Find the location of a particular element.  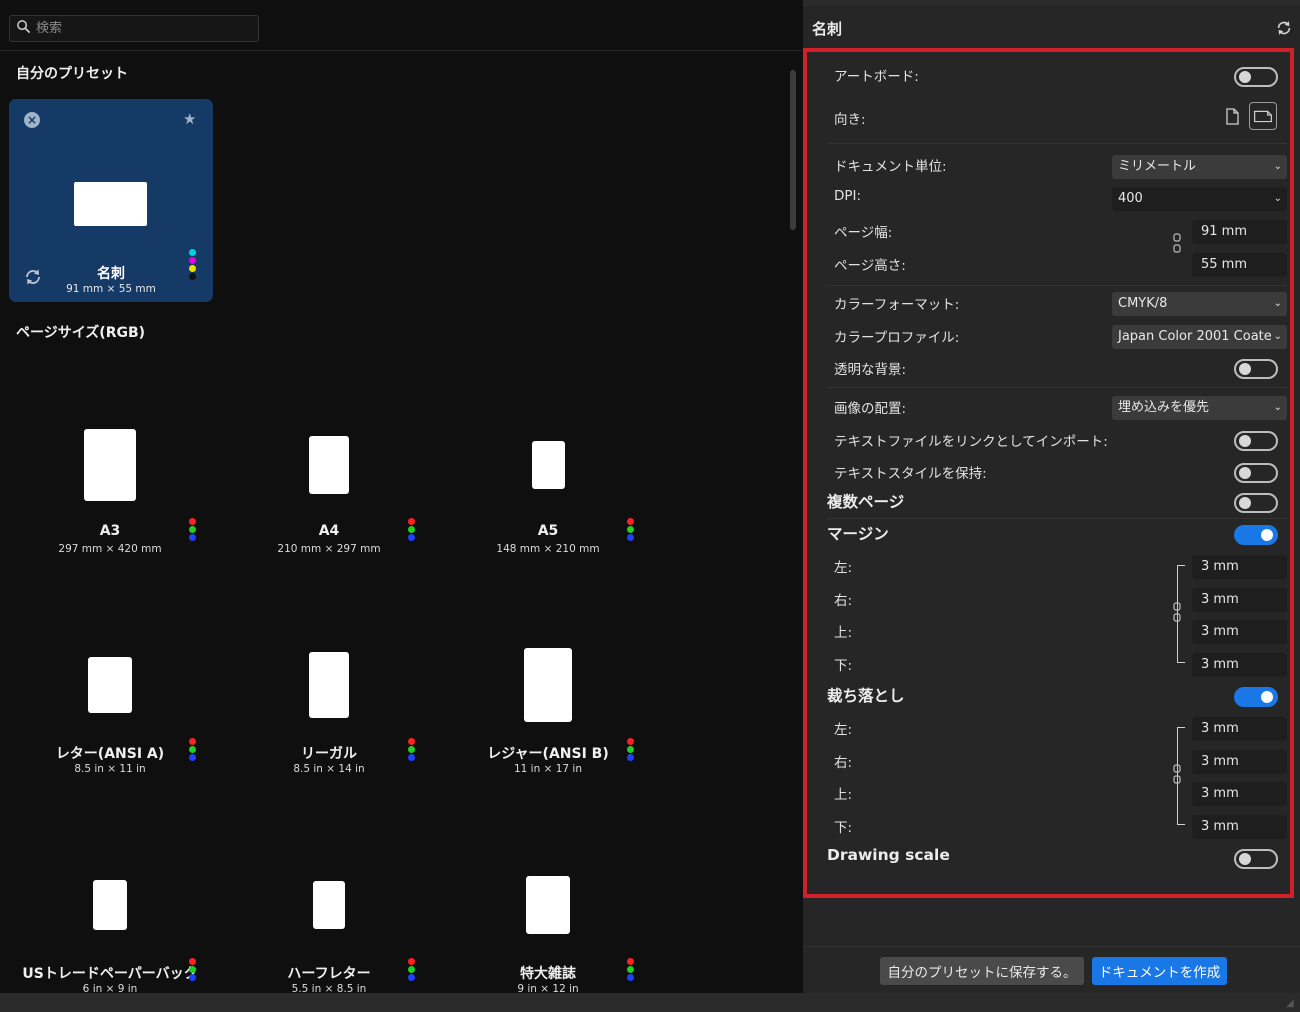

artboard-label: アートボード: is located at coordinates (876, 77).